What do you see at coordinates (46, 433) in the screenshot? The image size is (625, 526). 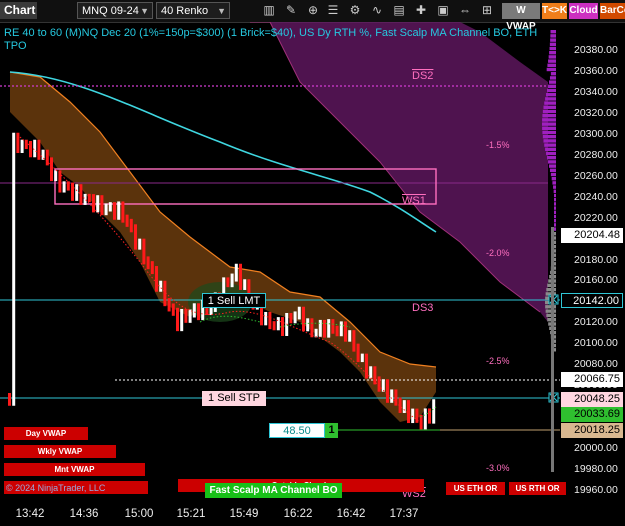 I see `day-vwap-button: Day VWAP` at bounding box center [46, 433].